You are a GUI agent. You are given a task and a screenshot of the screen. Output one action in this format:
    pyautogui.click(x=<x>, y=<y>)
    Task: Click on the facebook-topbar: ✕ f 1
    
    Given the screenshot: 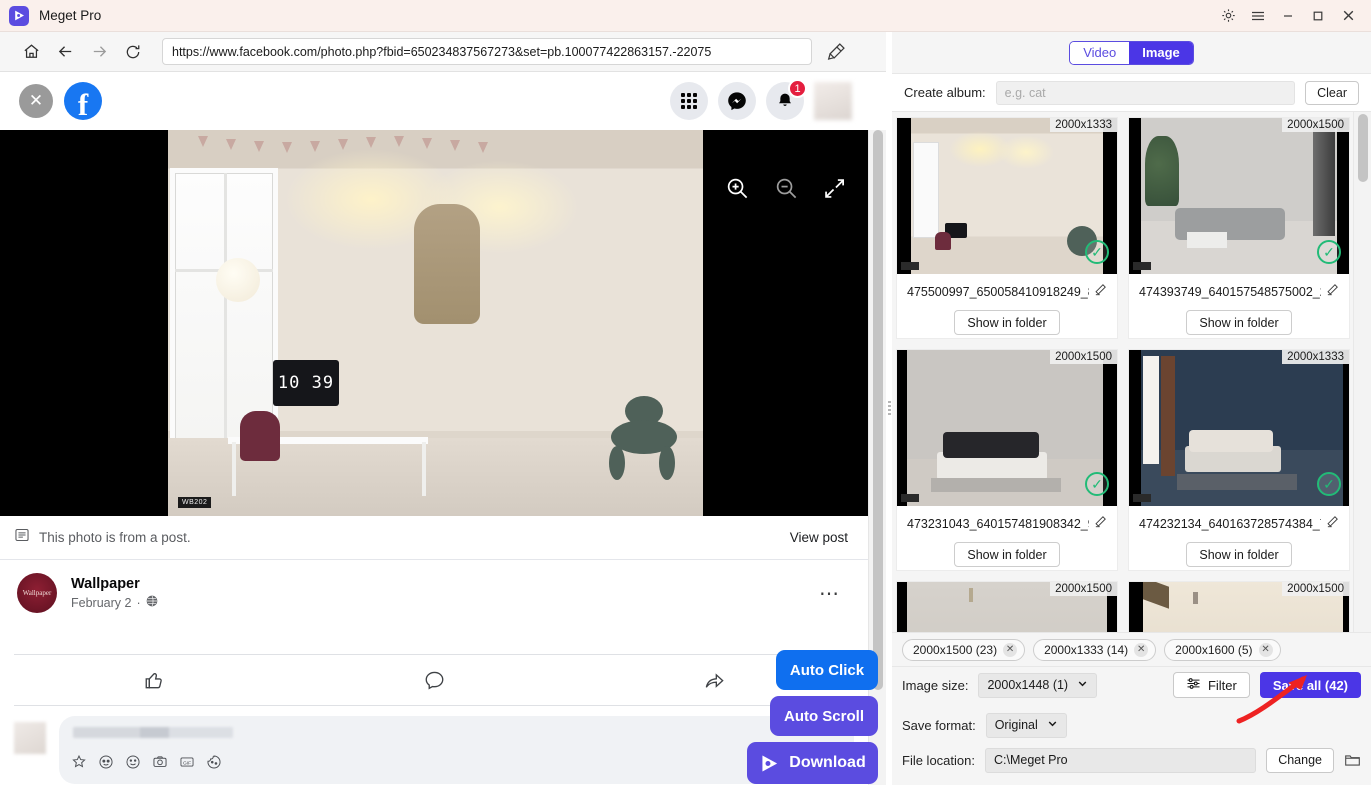 What is the action you would take?
    pyautogui.click(x=434, y=101)
    